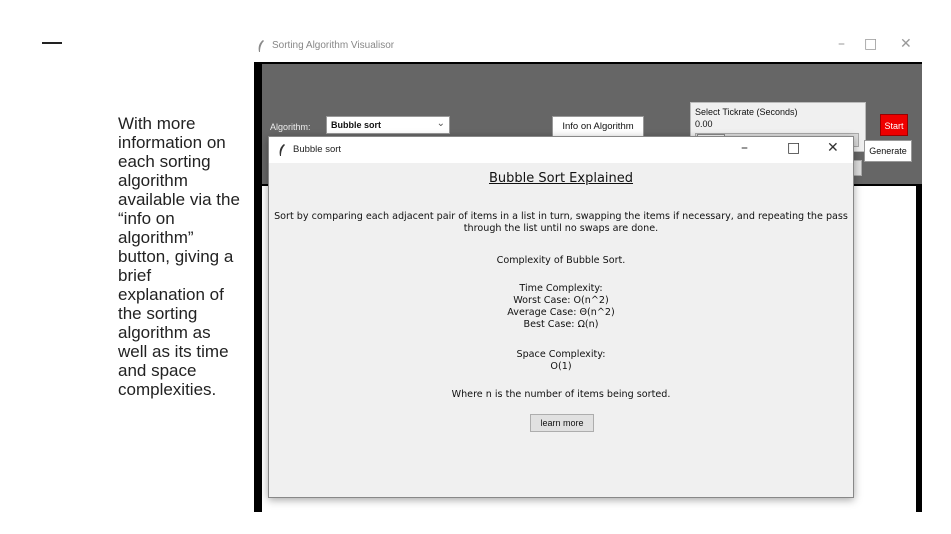 This screenshot has height=534, width=951. Describe the element at coordinates (588, 46) in the screenshot. I see `main-titlebar: Sorting Algorithm Visualisor – □ ✕` at that location.